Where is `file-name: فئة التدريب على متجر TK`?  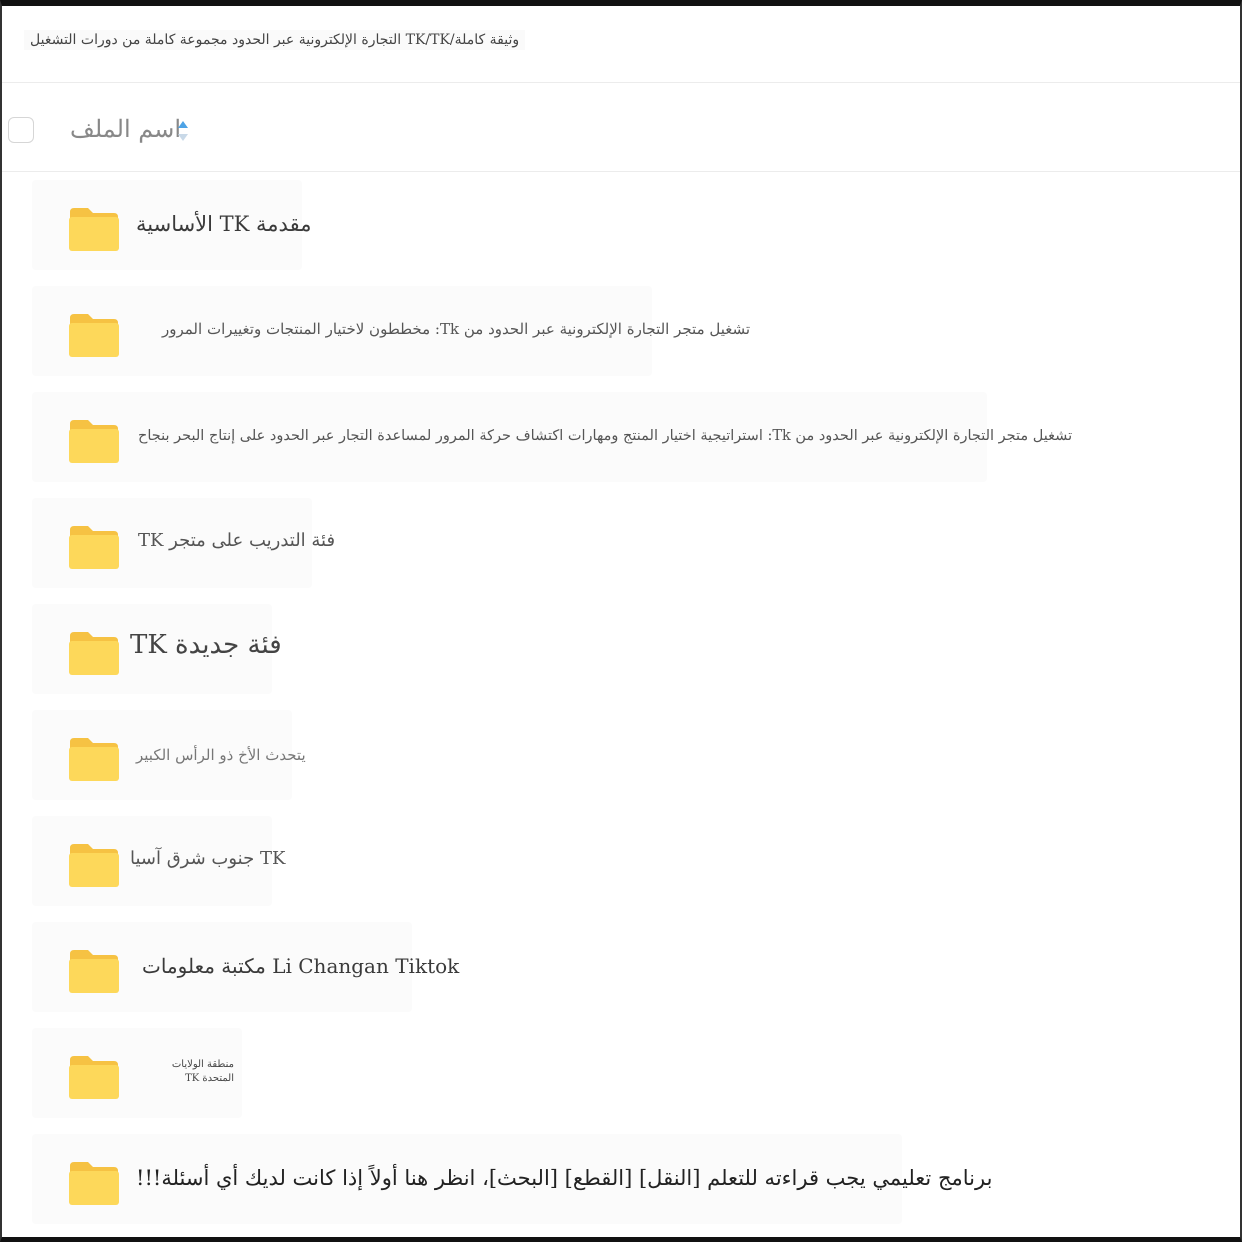 file-name: فئة التدريب على متجر TK is located at coordinates (236, 540).